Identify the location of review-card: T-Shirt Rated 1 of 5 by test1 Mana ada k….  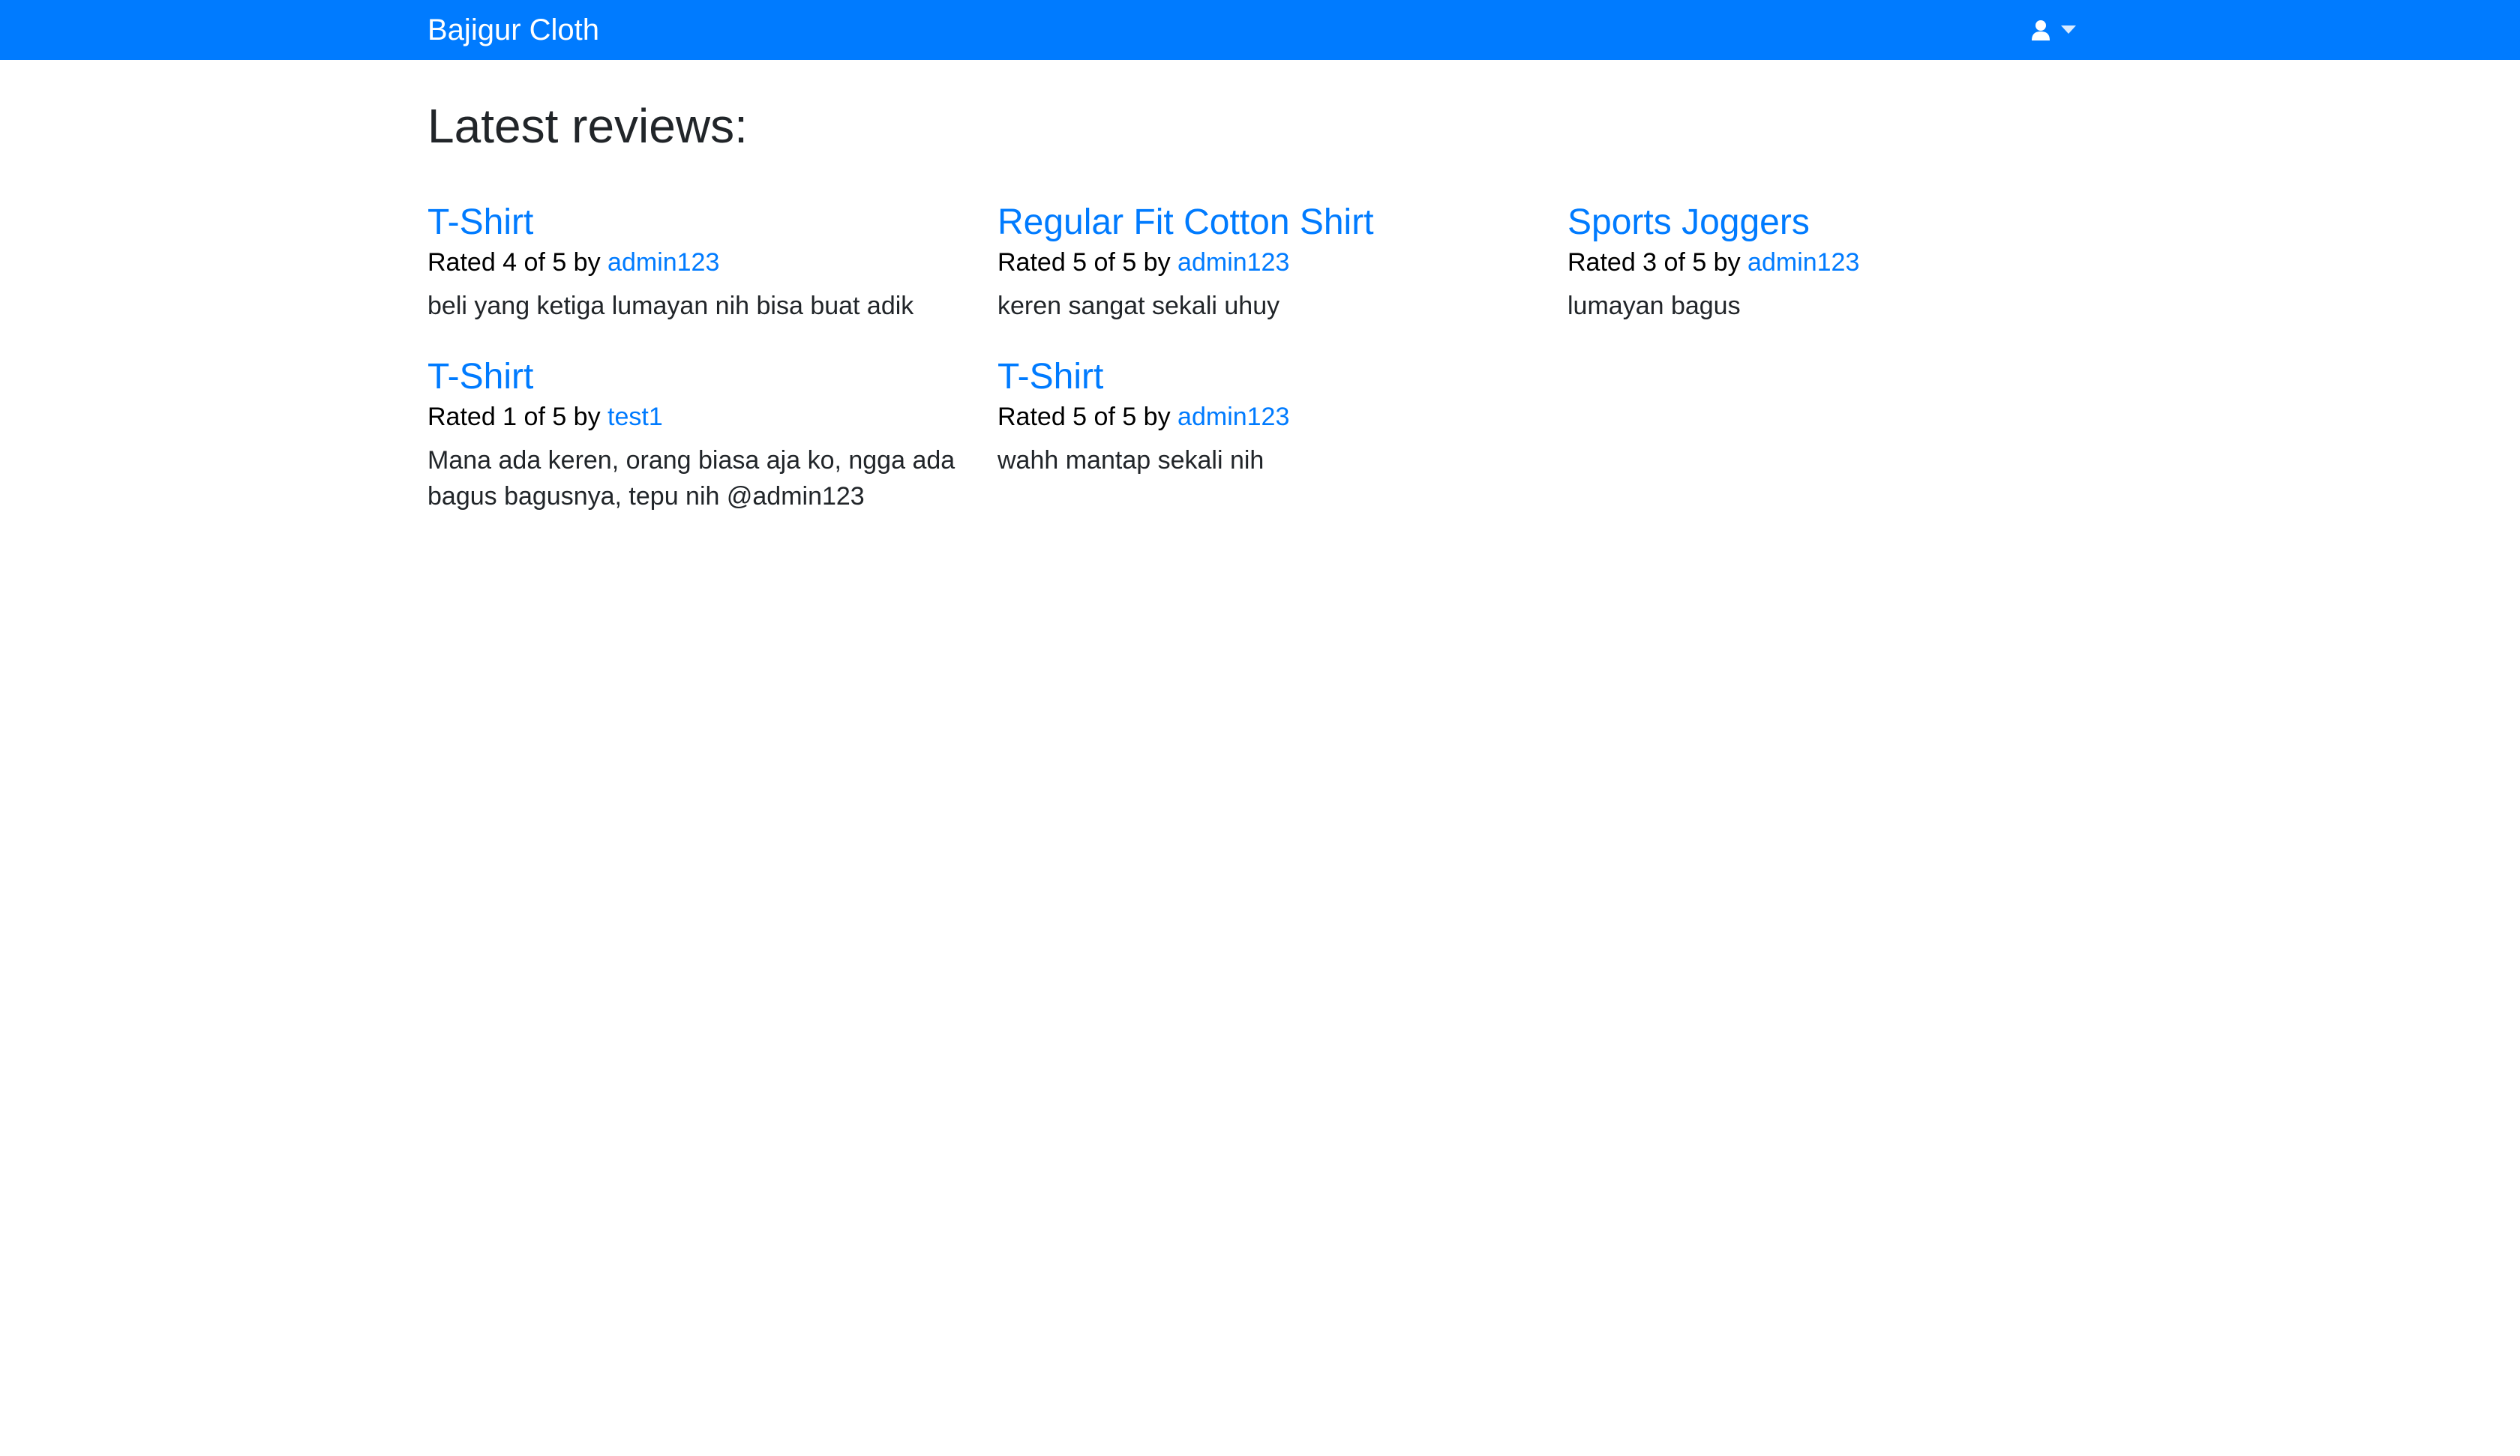
(698, 434).